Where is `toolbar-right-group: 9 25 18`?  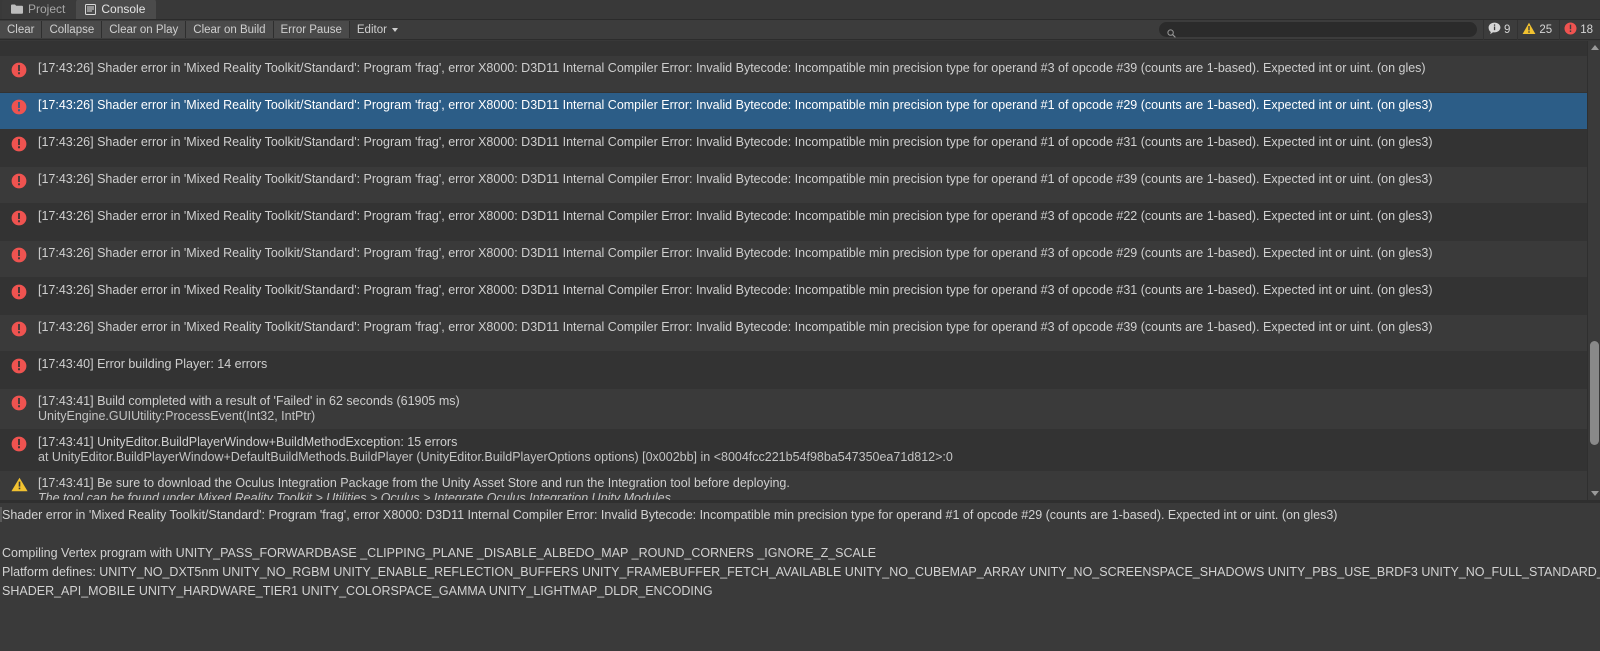
toolbar-right-group: 9 25 18 is located at coordinates (1379, 29).